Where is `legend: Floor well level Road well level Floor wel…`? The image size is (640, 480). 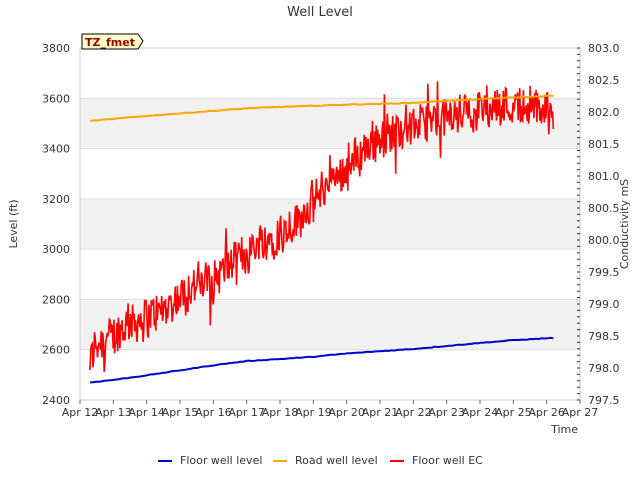
legend: Floor well level Road well level Floor wel… is located at coordinates (320, 460).